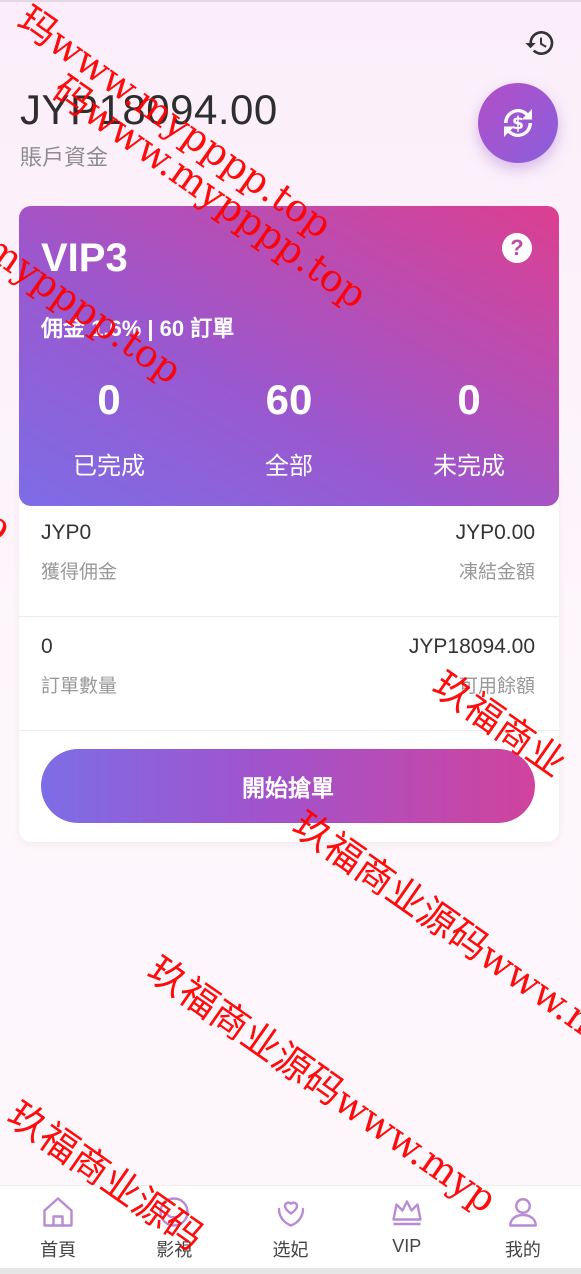 The width and height of the screenshot is (581, 1274). I want to click on tab-vip: VIP, so click(407, 1230).